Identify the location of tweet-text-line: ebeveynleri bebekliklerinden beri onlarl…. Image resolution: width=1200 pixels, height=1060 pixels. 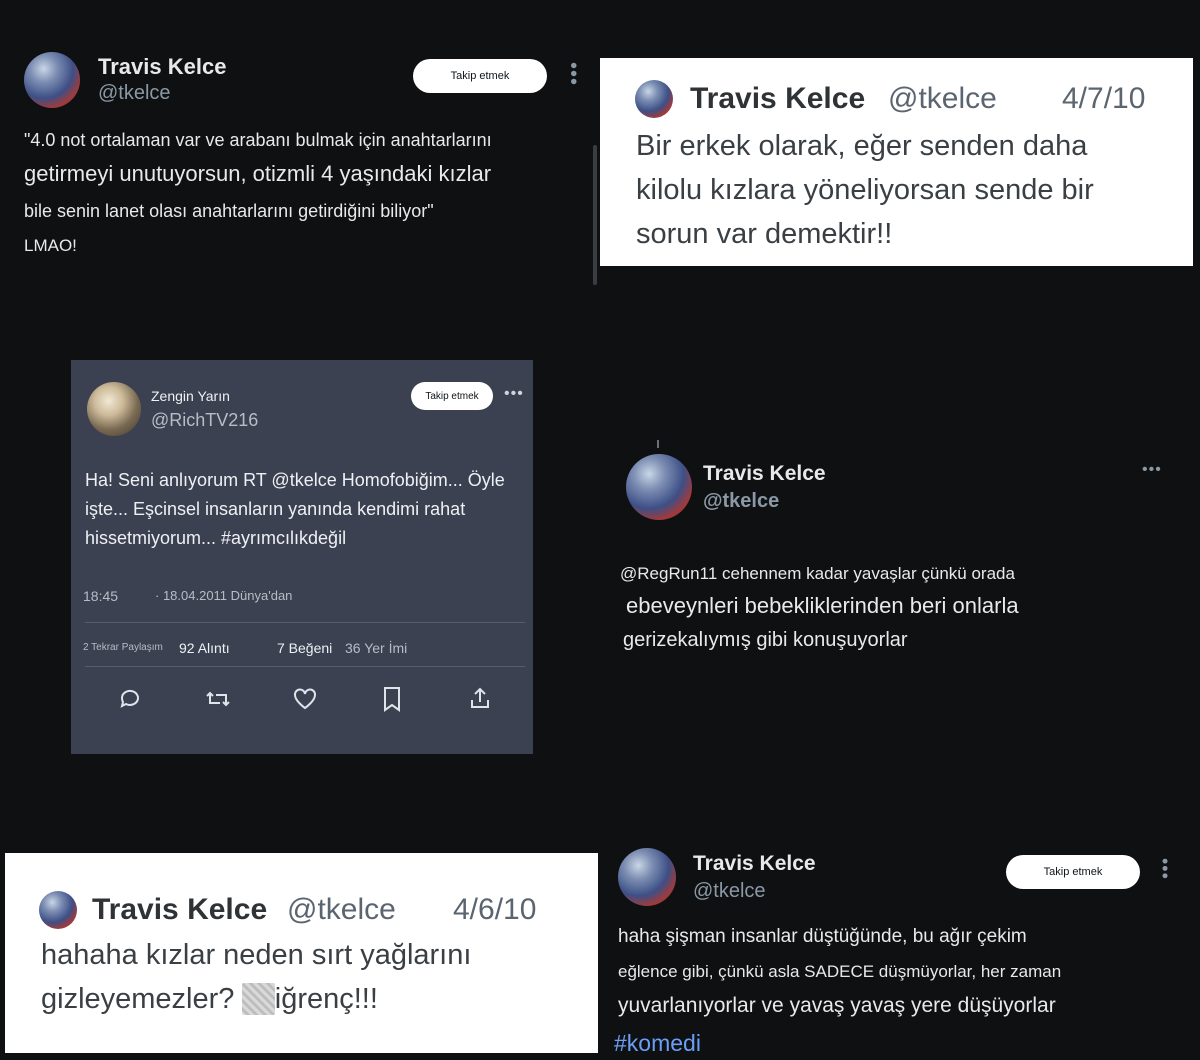
(822, 605).